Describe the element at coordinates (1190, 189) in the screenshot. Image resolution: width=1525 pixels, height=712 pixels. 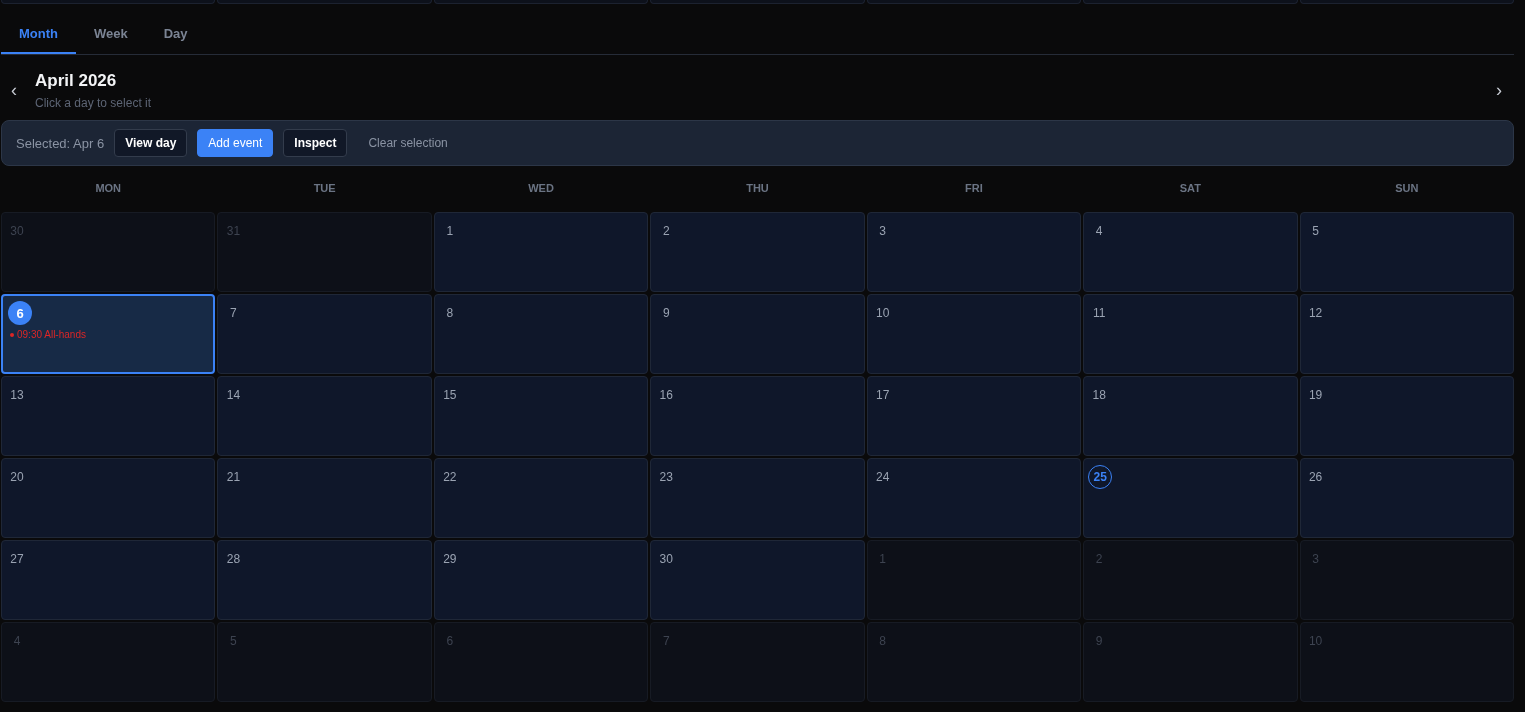
I see `weekday-label: SAT` at that location.